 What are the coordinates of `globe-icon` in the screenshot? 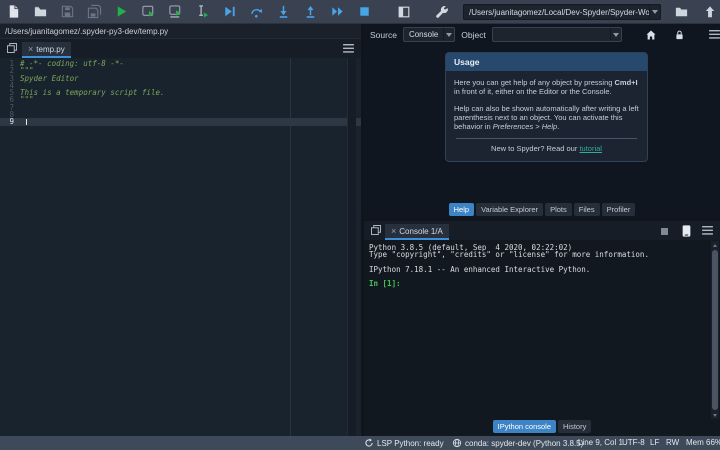 It's located at (457, 443).